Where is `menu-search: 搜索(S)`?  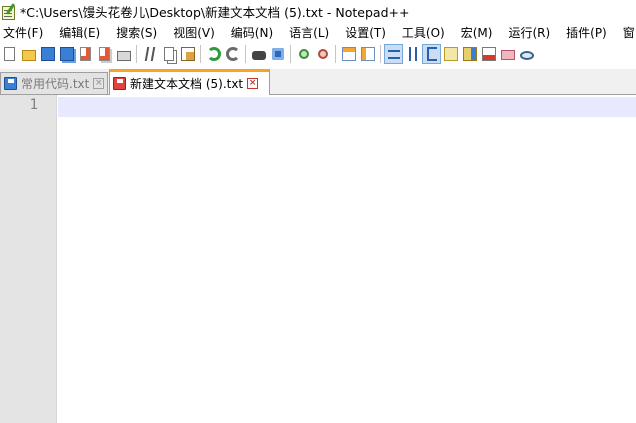 menu-search: 搜索(S) is located at coordinates (136, 32).